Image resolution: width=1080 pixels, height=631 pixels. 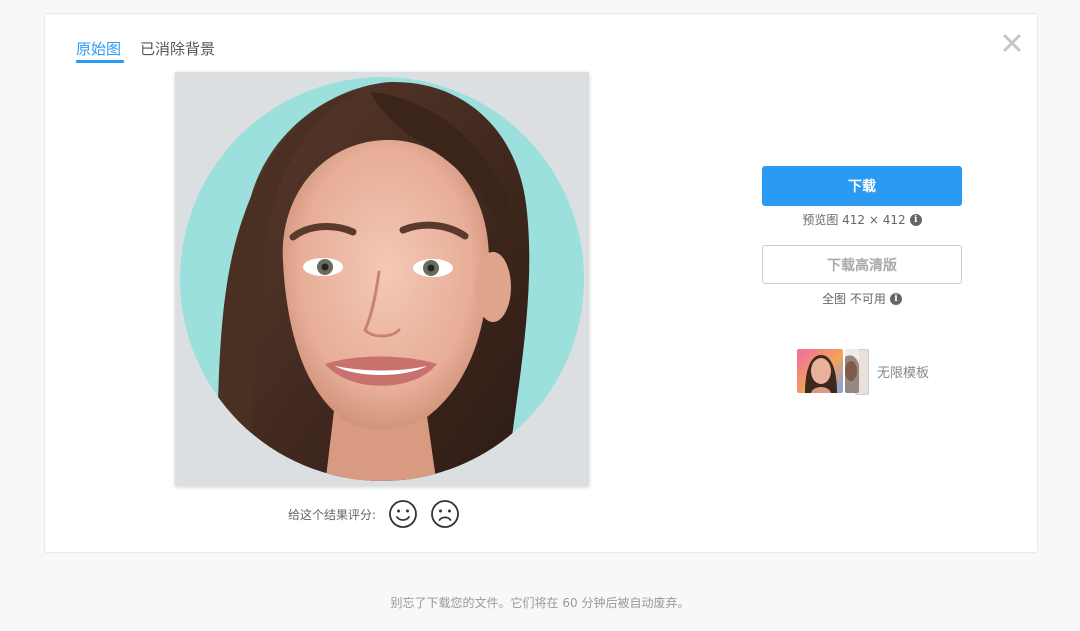 I want to click on preview-size-note: 预览图 412 × 412 i, so click(x=862, y=219).